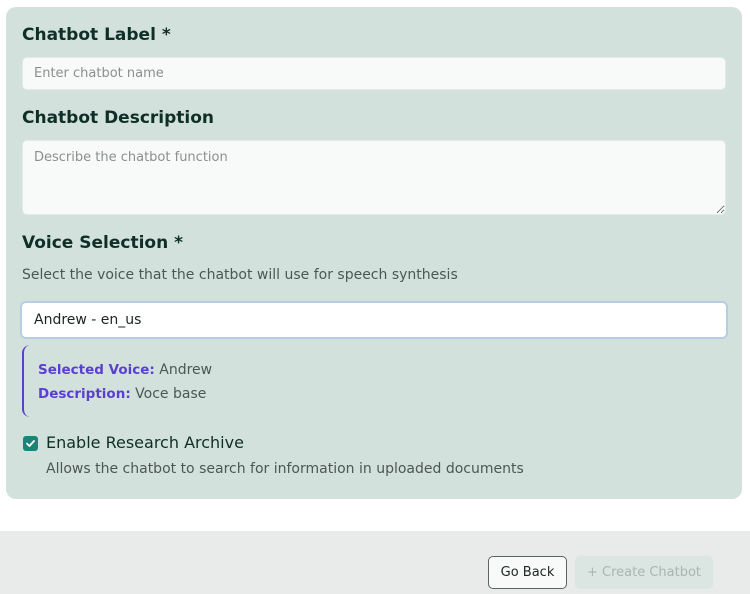 The width and height of the screenshot is (750, 594). I want to click on chatbot-name-input, so click(374, 73).